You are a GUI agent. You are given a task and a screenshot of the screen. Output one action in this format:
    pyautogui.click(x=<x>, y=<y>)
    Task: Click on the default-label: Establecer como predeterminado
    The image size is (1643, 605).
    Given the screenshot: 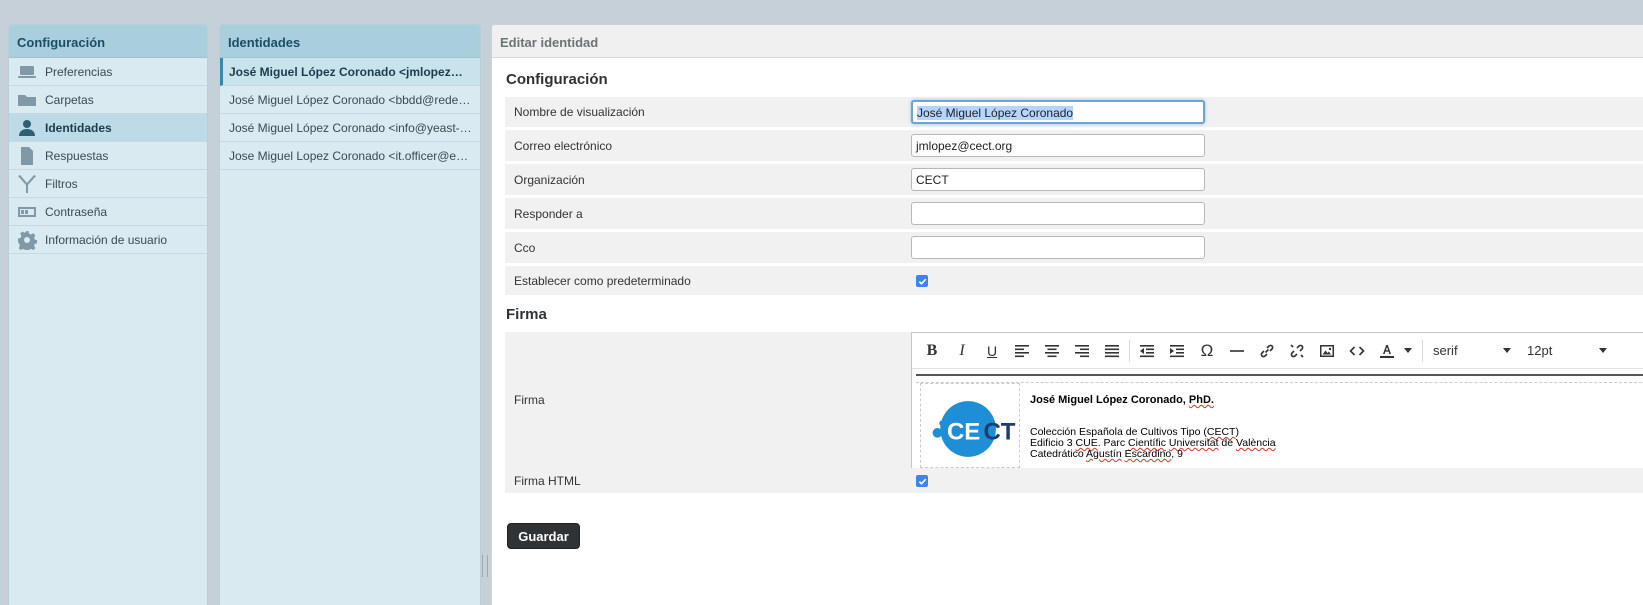 What is the action you would take?
    pyautogui.click(x=602, y=281)
    